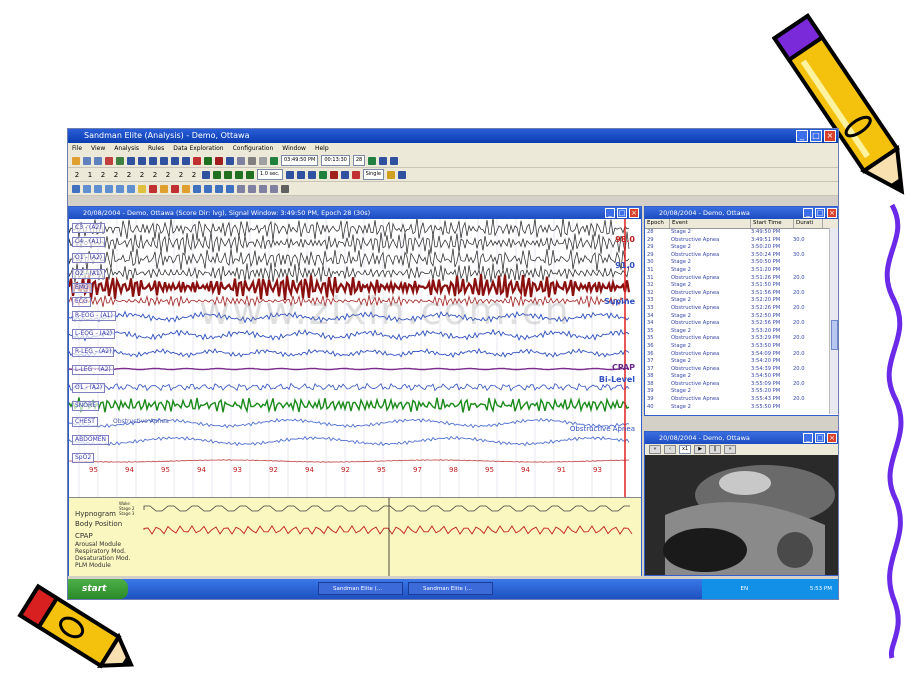 The image size is (920, 690). What do you see at coordinates (88, 228) in the screenshot?
I see `channel-label: C3 - (A2)` at bounding box center [88, 228].